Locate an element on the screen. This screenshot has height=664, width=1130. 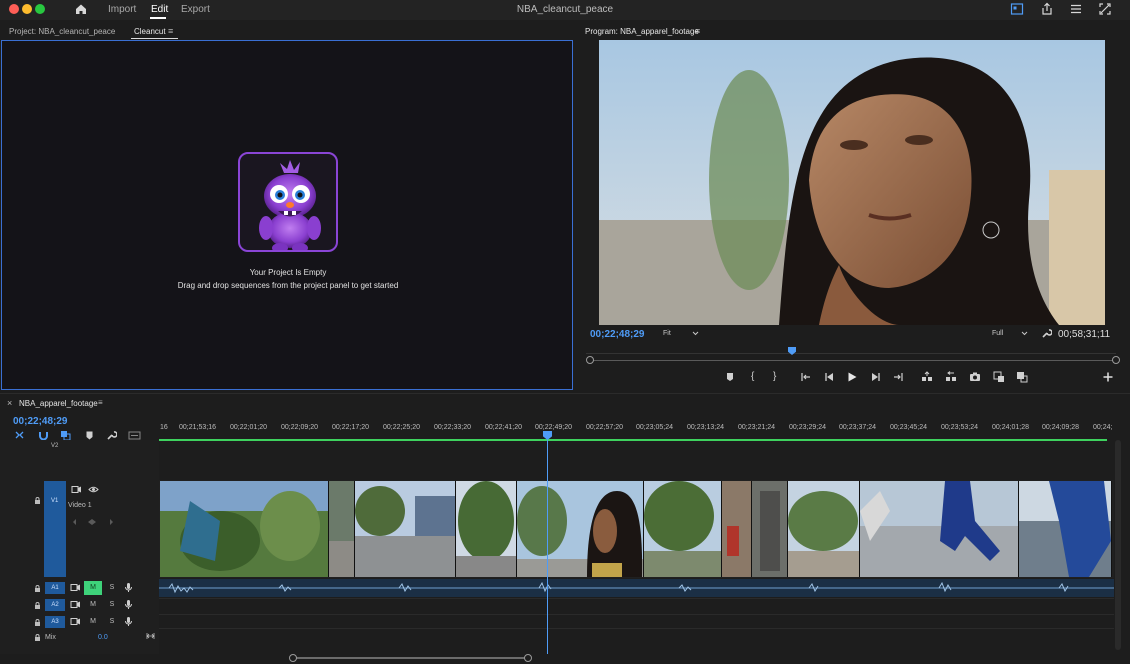
mix-volume-value: 0.0 is located at coordinates (103, 637).